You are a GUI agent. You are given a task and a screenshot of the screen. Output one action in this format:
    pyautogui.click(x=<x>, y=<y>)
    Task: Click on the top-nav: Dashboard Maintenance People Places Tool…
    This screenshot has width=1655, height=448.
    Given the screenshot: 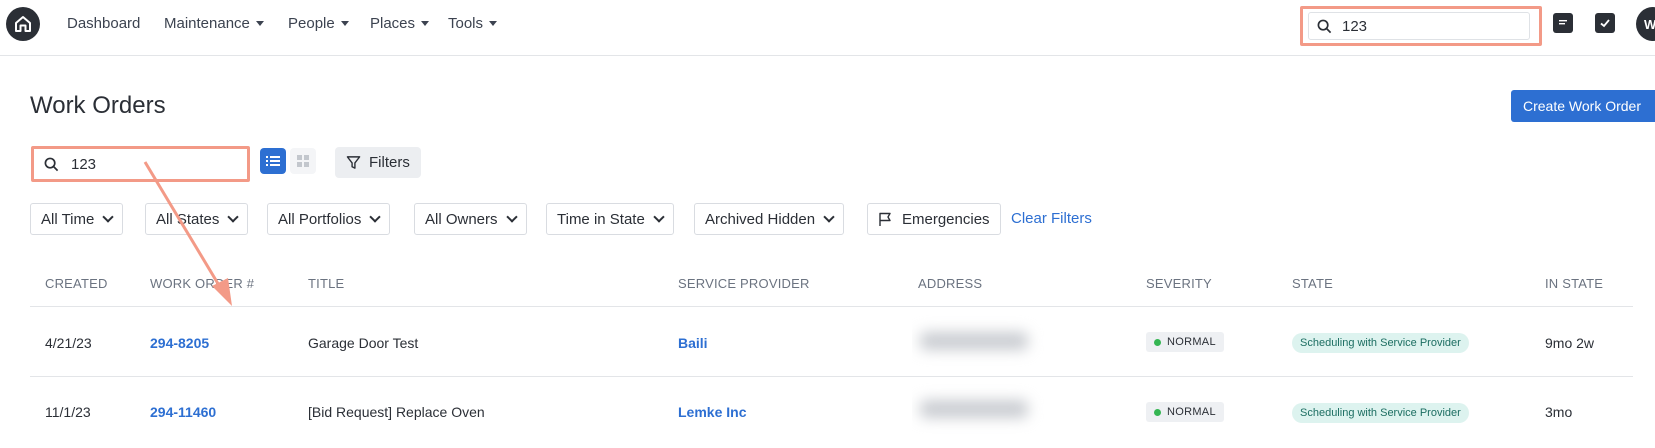 What is the action you would take?
    pyautogui.click(x=827, y=28)
    